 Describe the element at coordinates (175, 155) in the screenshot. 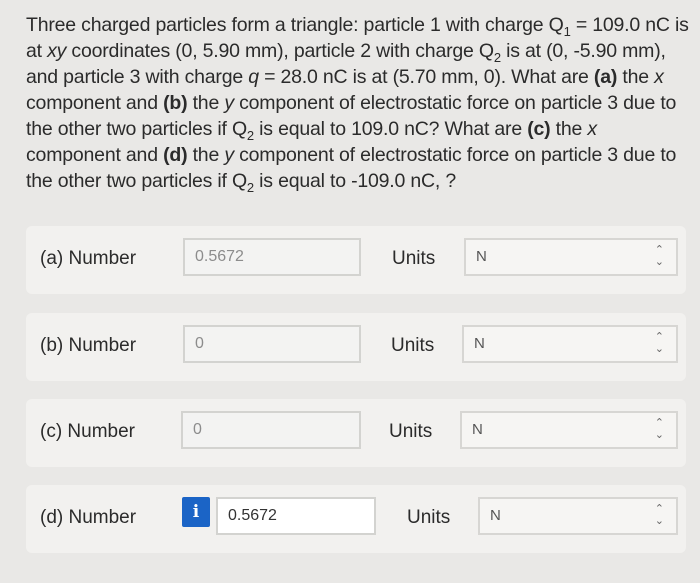

I see `problem-bold: (d)` at that location.